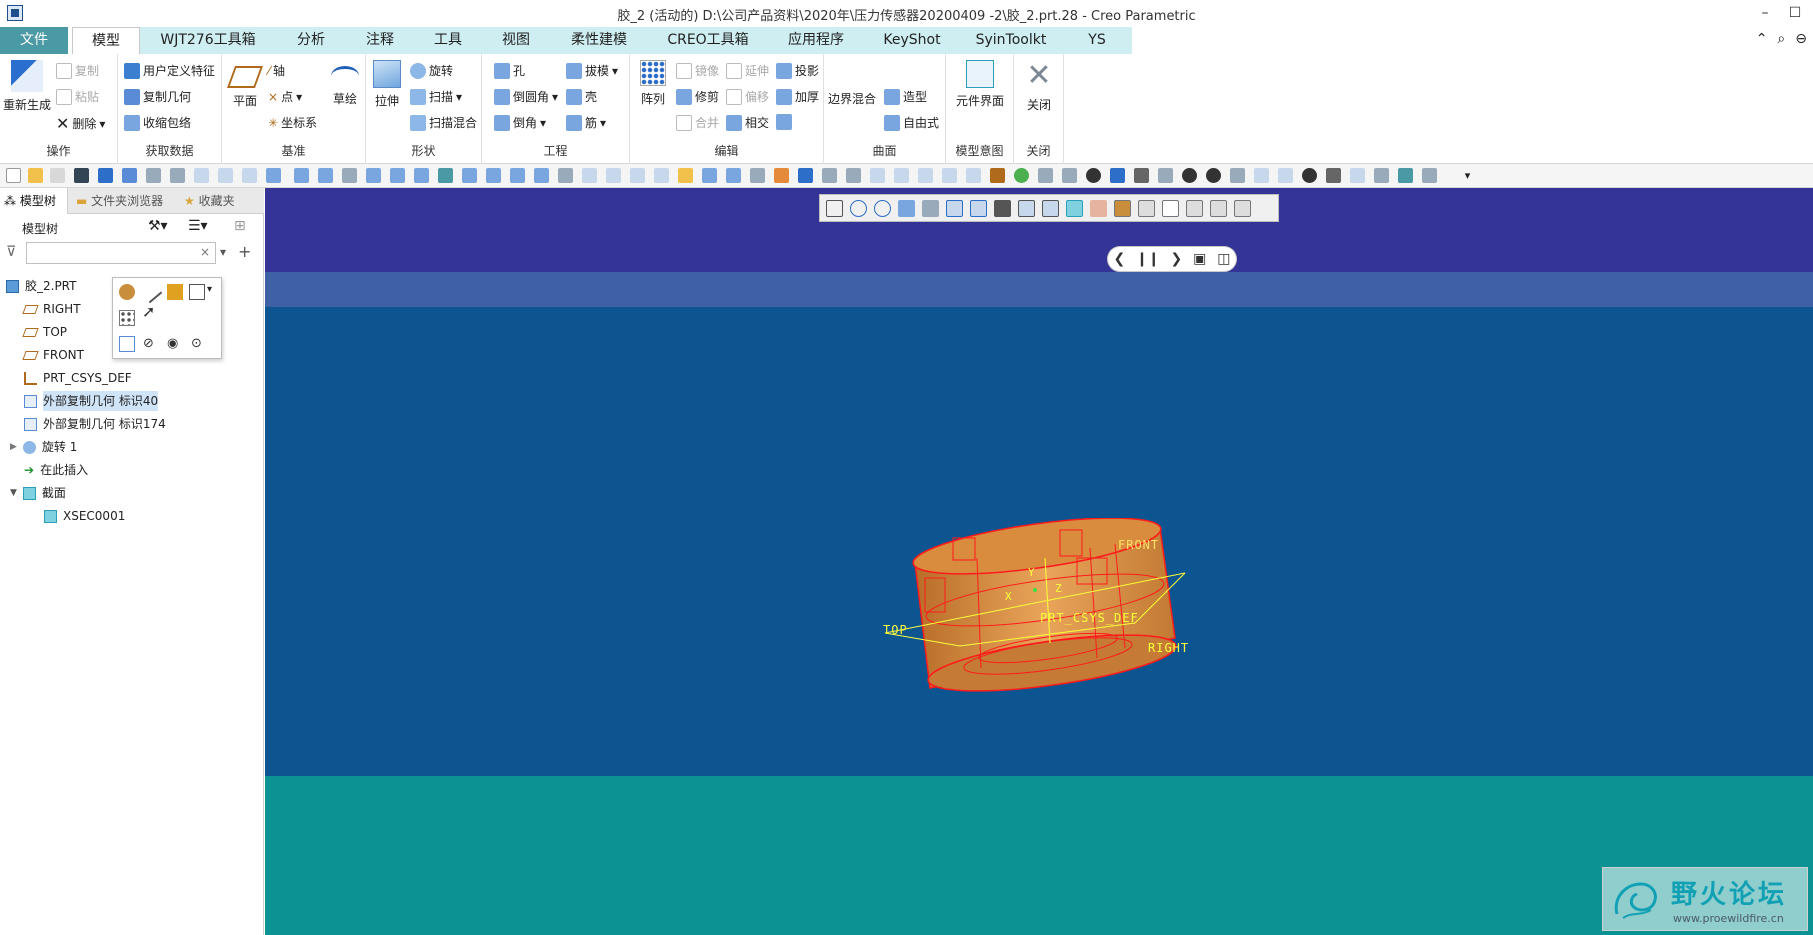  What do you see at coordinates (980, 84) in the screenshot?
I see `component-interface-button: 元件界面` at bounding box center [980, 84].